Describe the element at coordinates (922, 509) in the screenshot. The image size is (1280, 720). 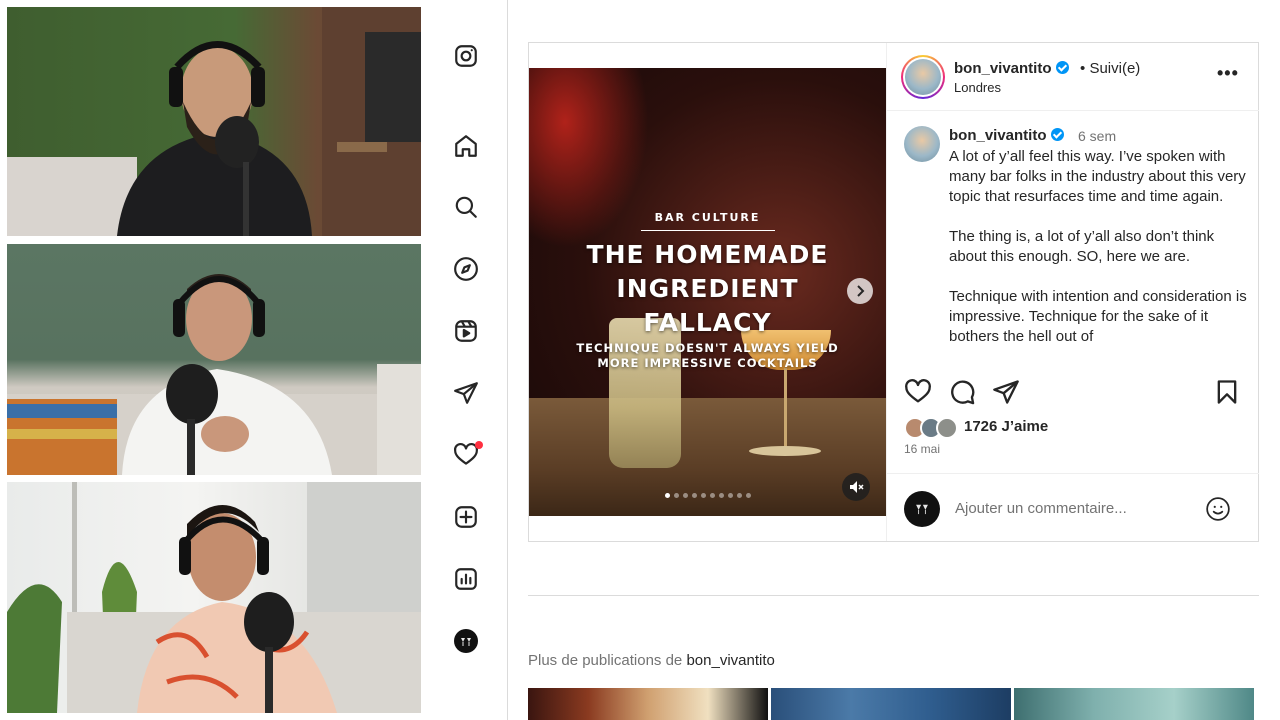
I see `current-user-avatar` at that location.